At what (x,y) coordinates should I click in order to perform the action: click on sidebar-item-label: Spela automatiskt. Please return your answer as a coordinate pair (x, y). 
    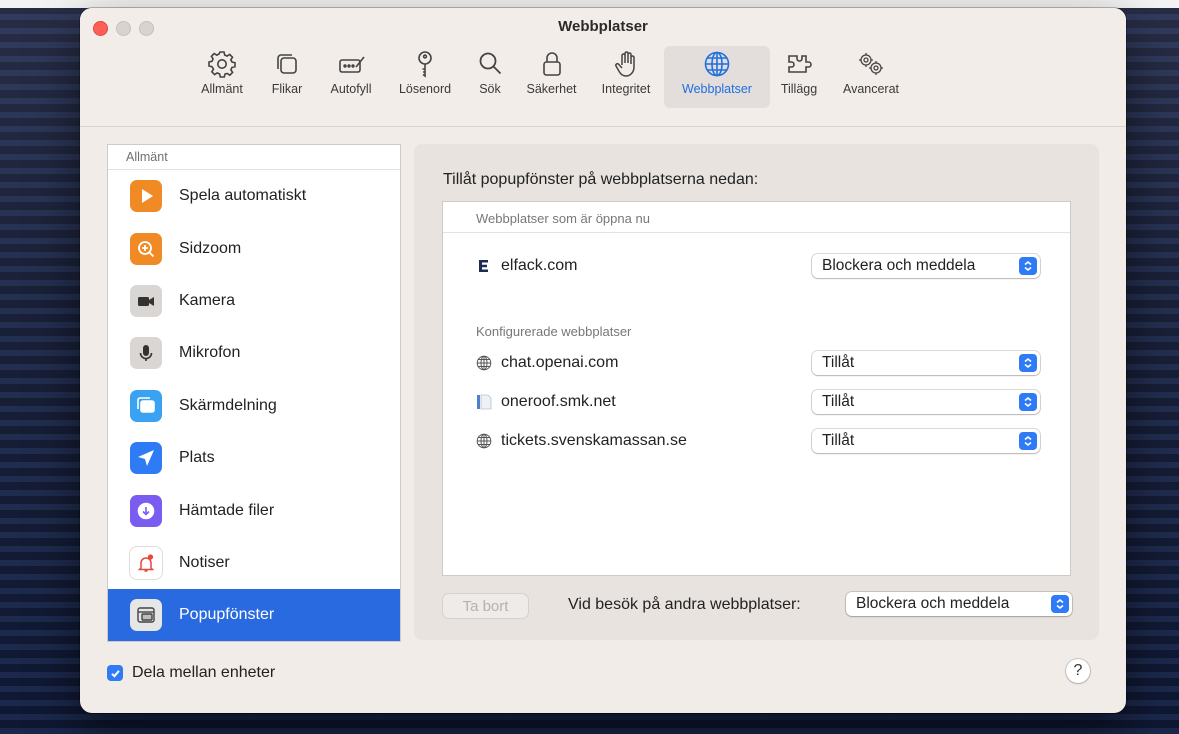
    Looking at the image, I should click on (243, 196).